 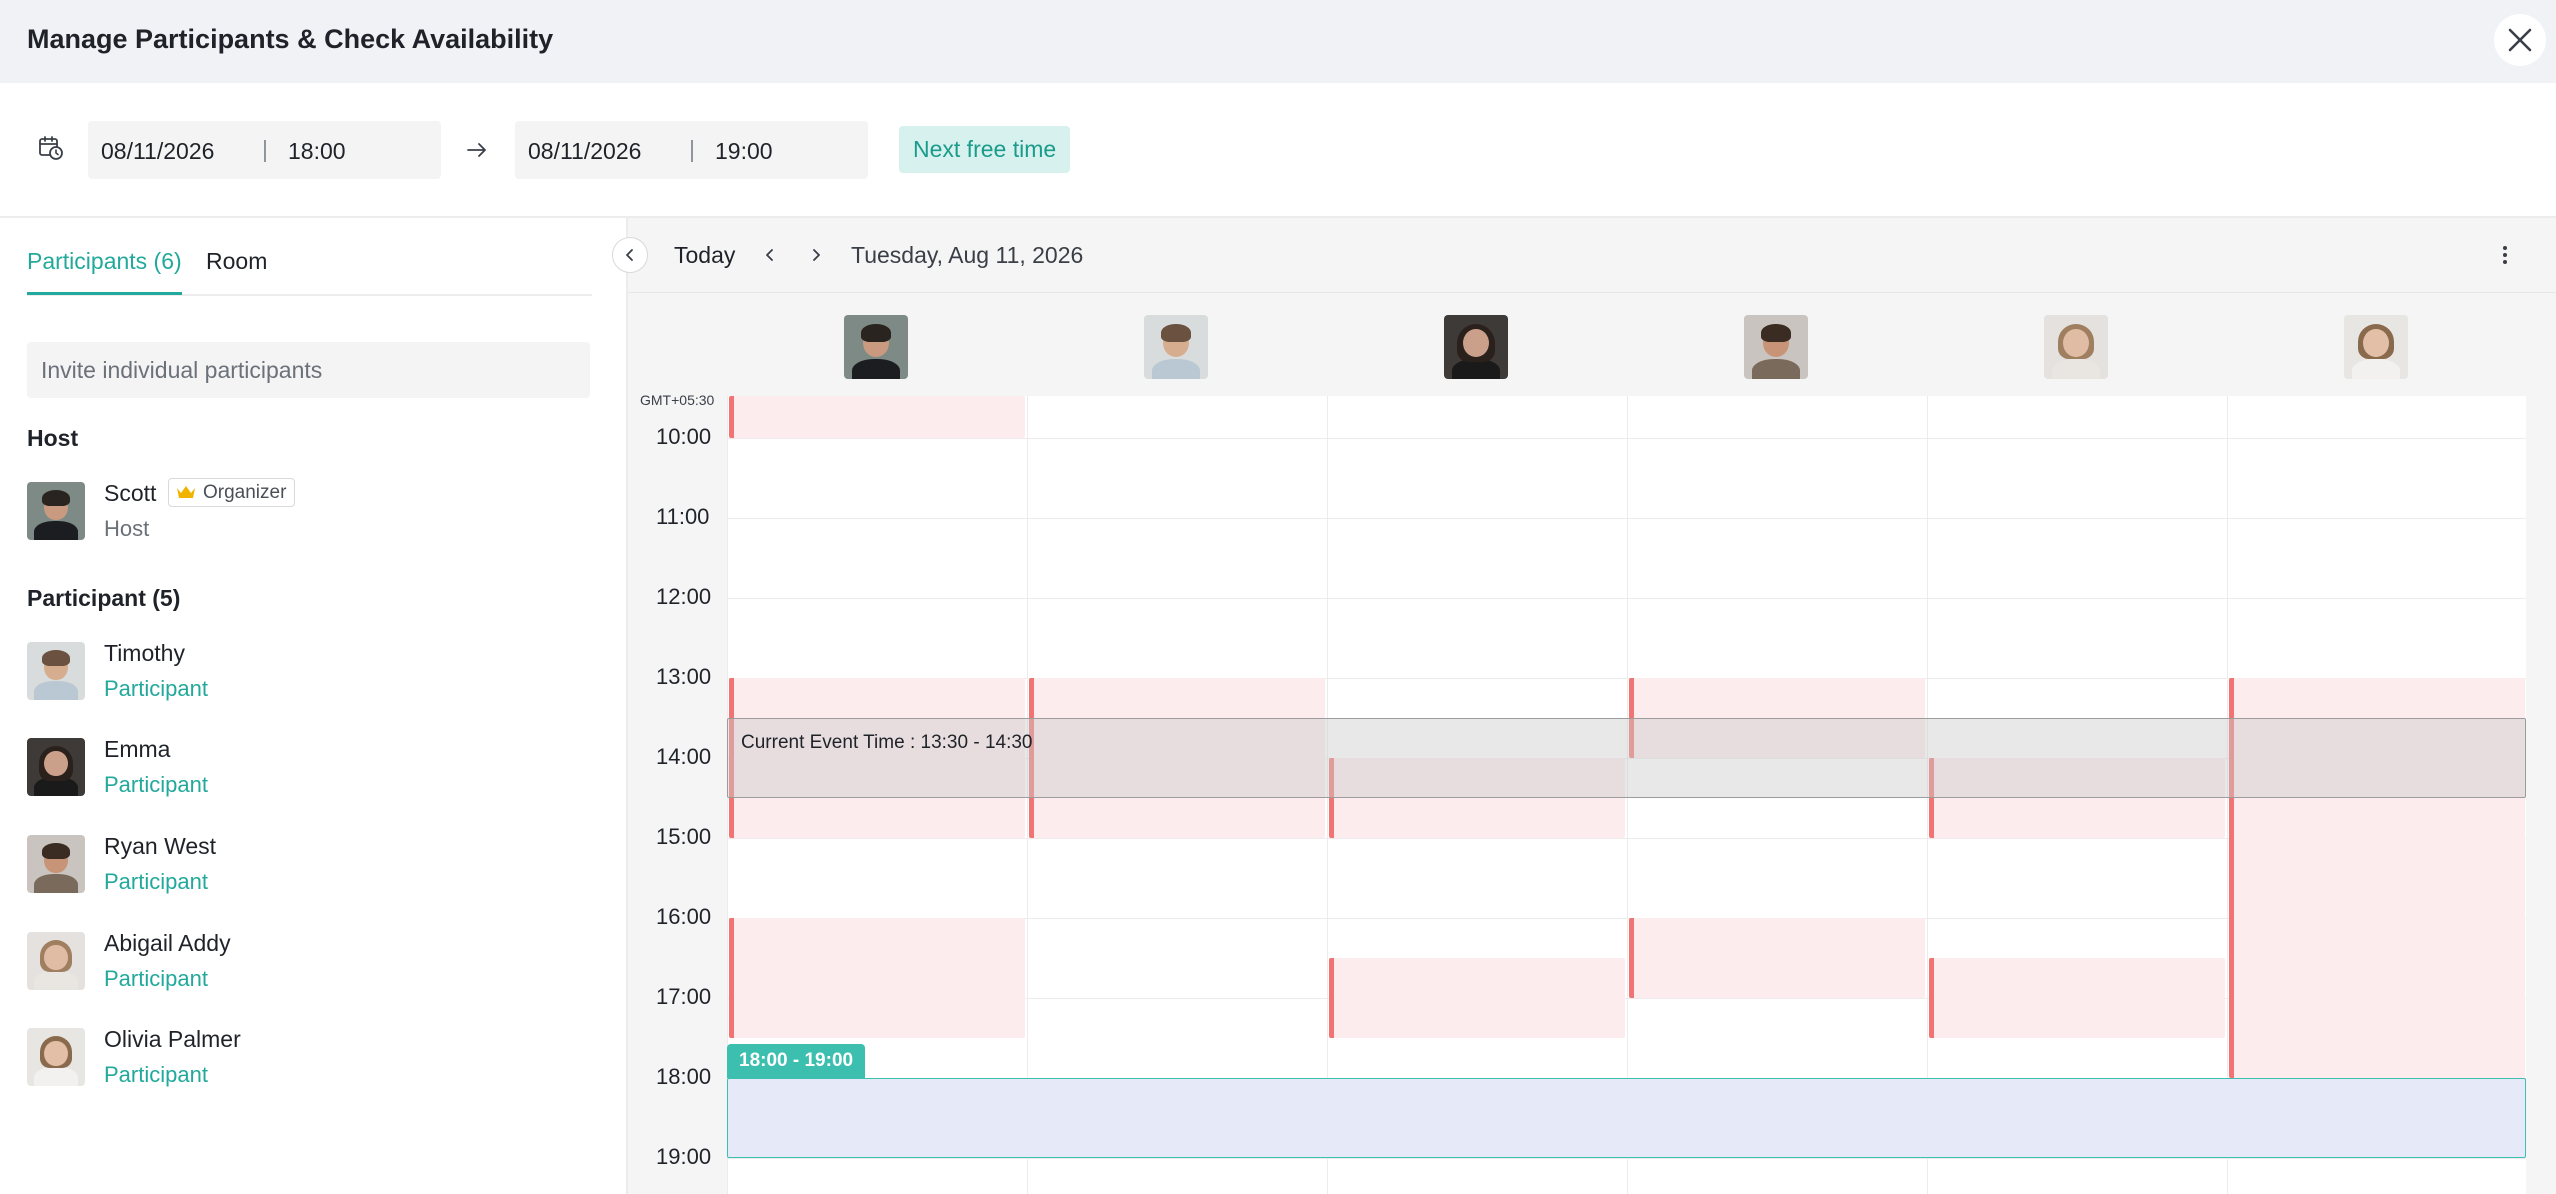 What do you see at coordinates (684, 756) in the screenshot?
I see `time-label: 14:00` at bounding box center [684, 756].